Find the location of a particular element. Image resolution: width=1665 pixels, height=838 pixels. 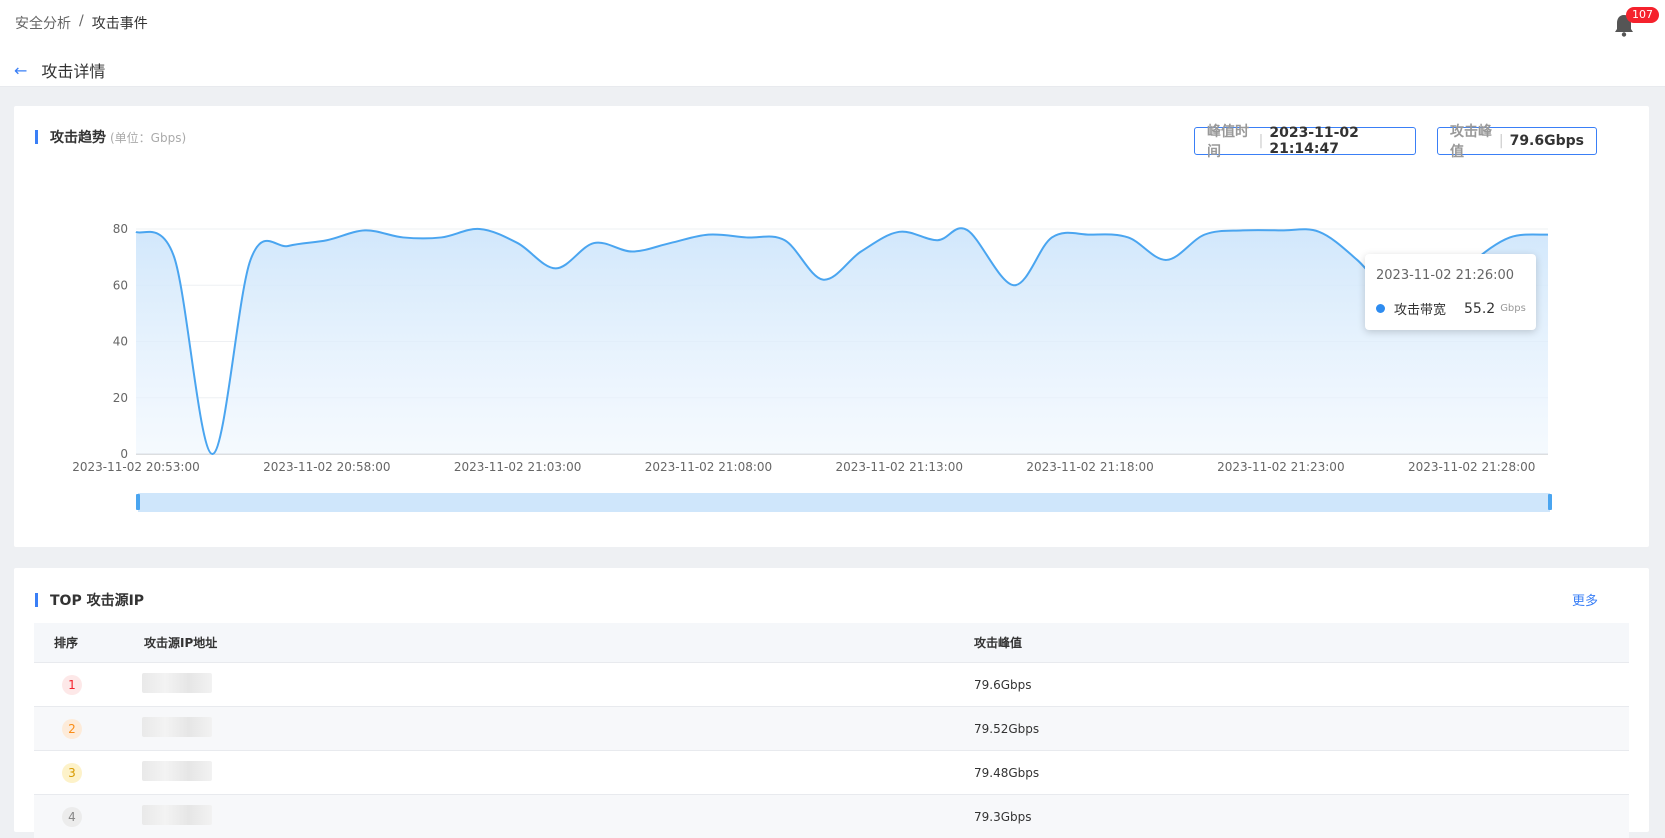

rank-badge: 4 is located at coordinates (72, 816).